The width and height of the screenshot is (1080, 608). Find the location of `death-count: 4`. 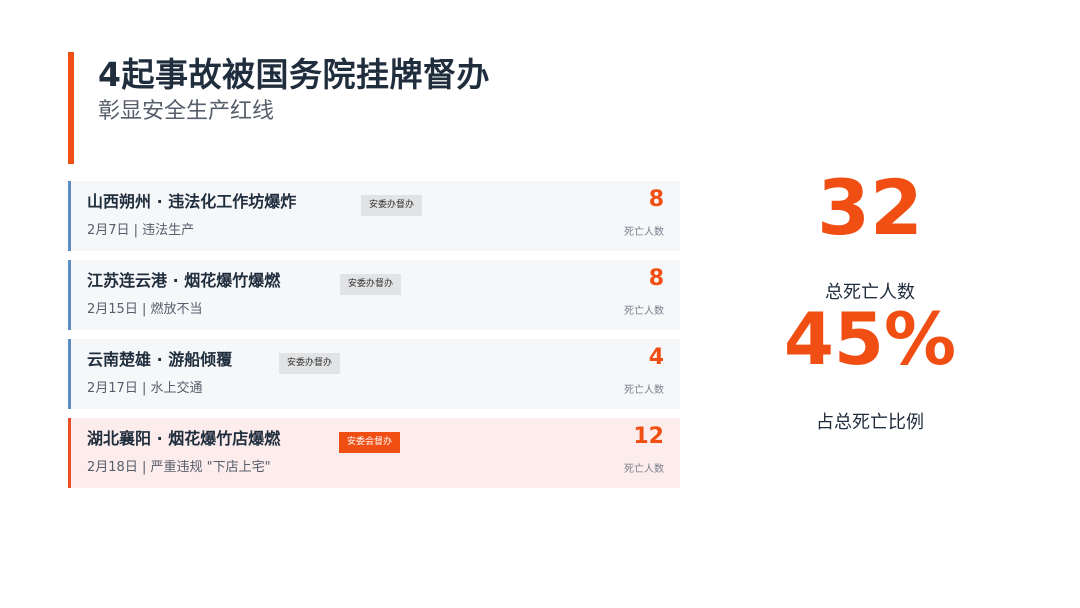

death-count: 4 is located at coordinates (656, 357).